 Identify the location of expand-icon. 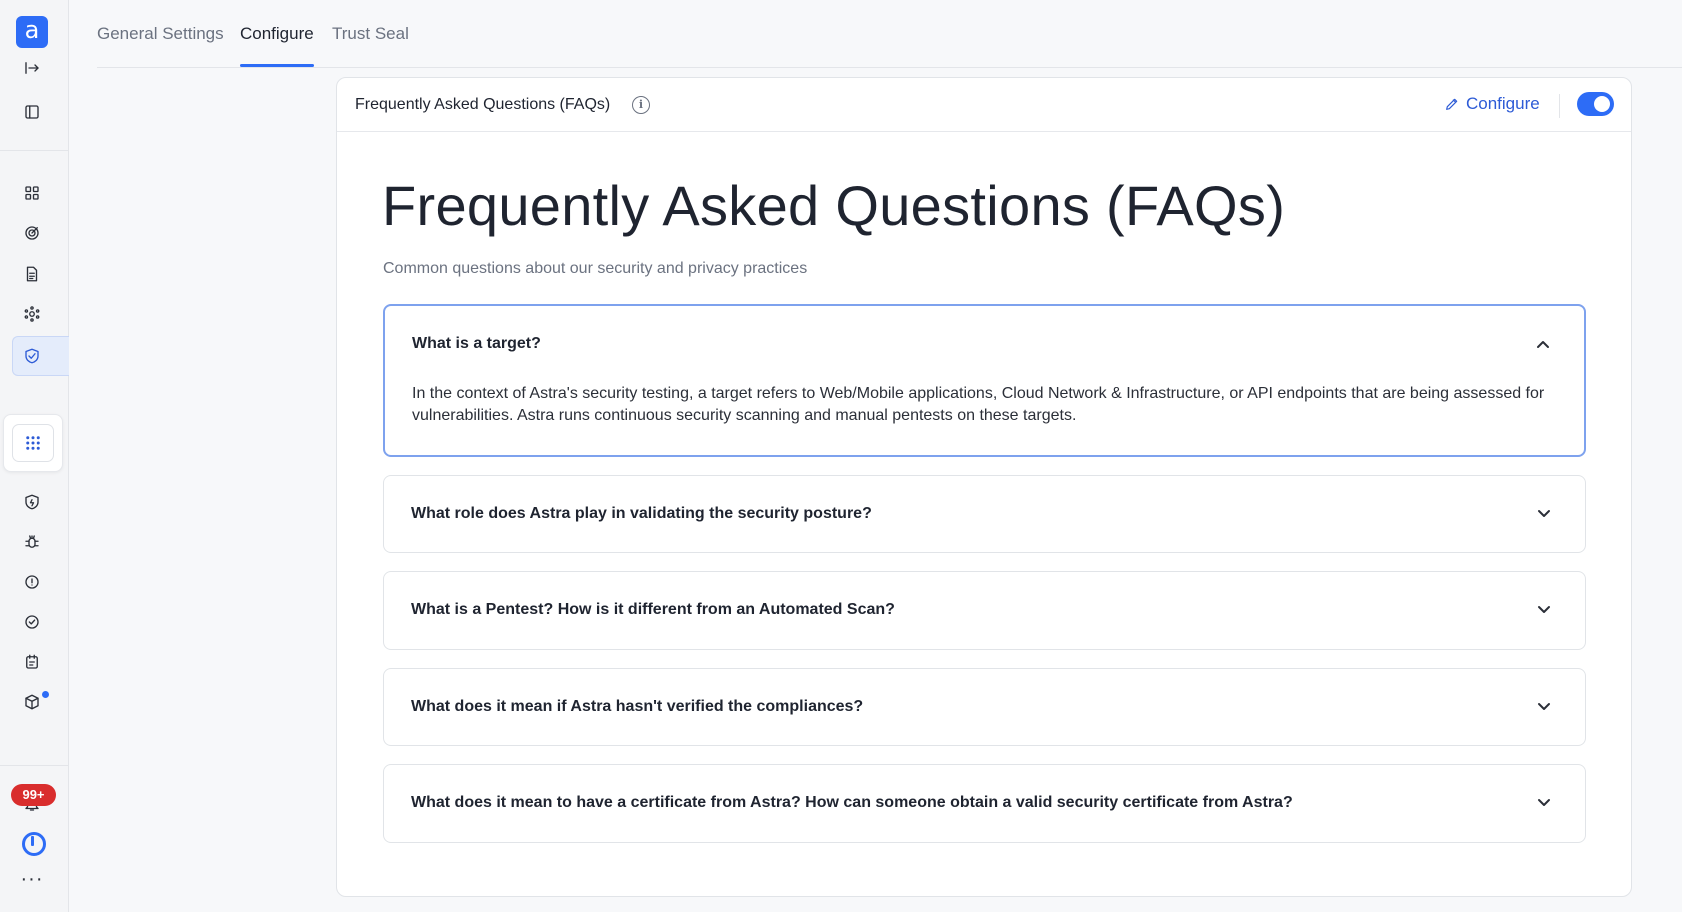
(32, 68).